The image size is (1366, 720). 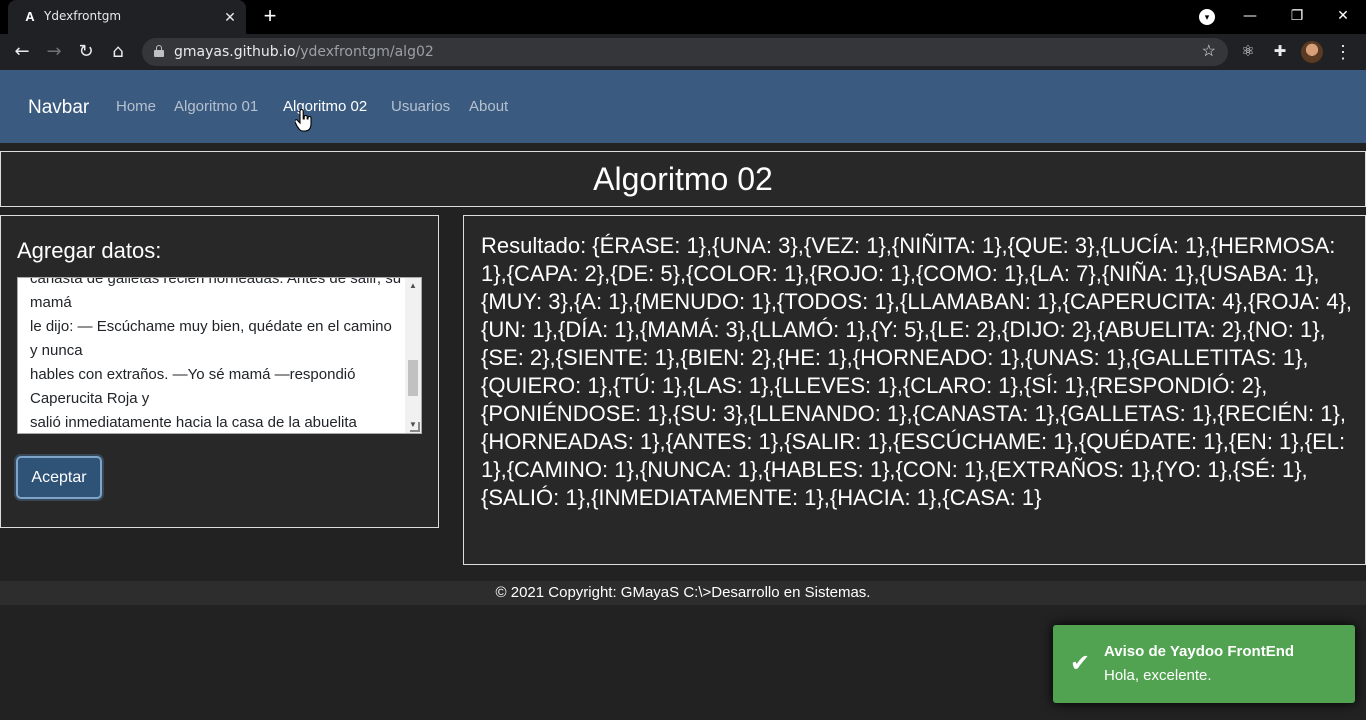 I want to click on navbar-brand: Navbar, so click(x=58, y=108).